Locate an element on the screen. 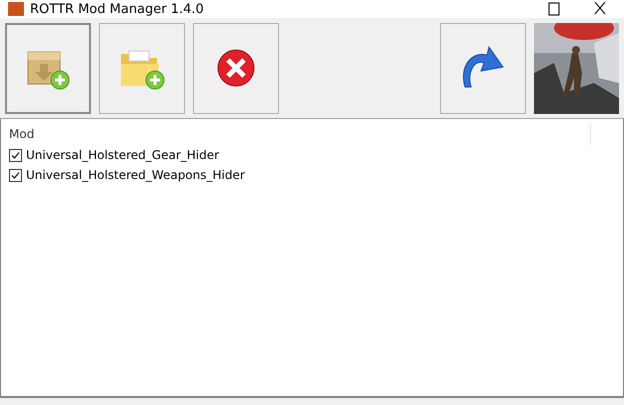  window-title: ROTTR Mod Manager 1.4.0 is located at coordinates (117, 9).